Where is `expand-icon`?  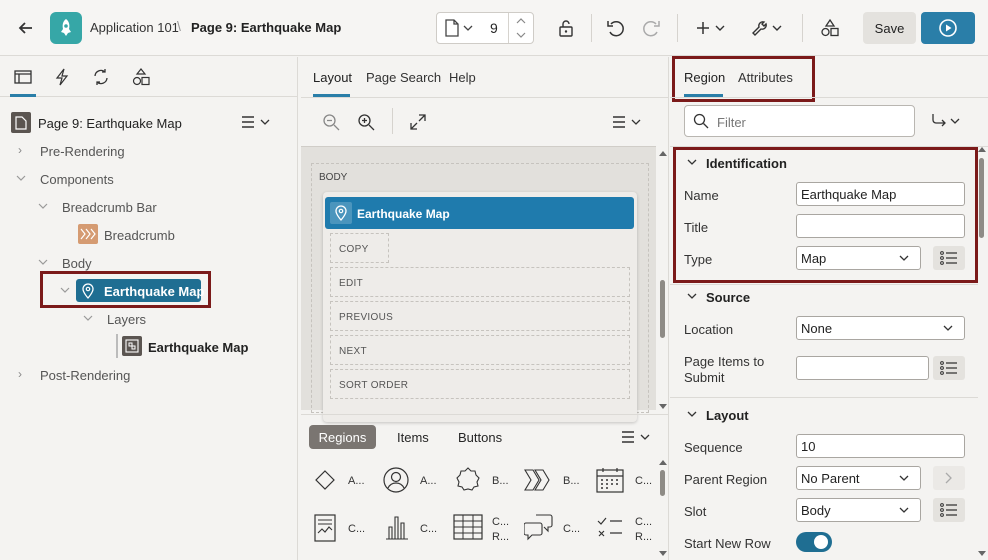 expand-icon is located at coordinates (418, 122).